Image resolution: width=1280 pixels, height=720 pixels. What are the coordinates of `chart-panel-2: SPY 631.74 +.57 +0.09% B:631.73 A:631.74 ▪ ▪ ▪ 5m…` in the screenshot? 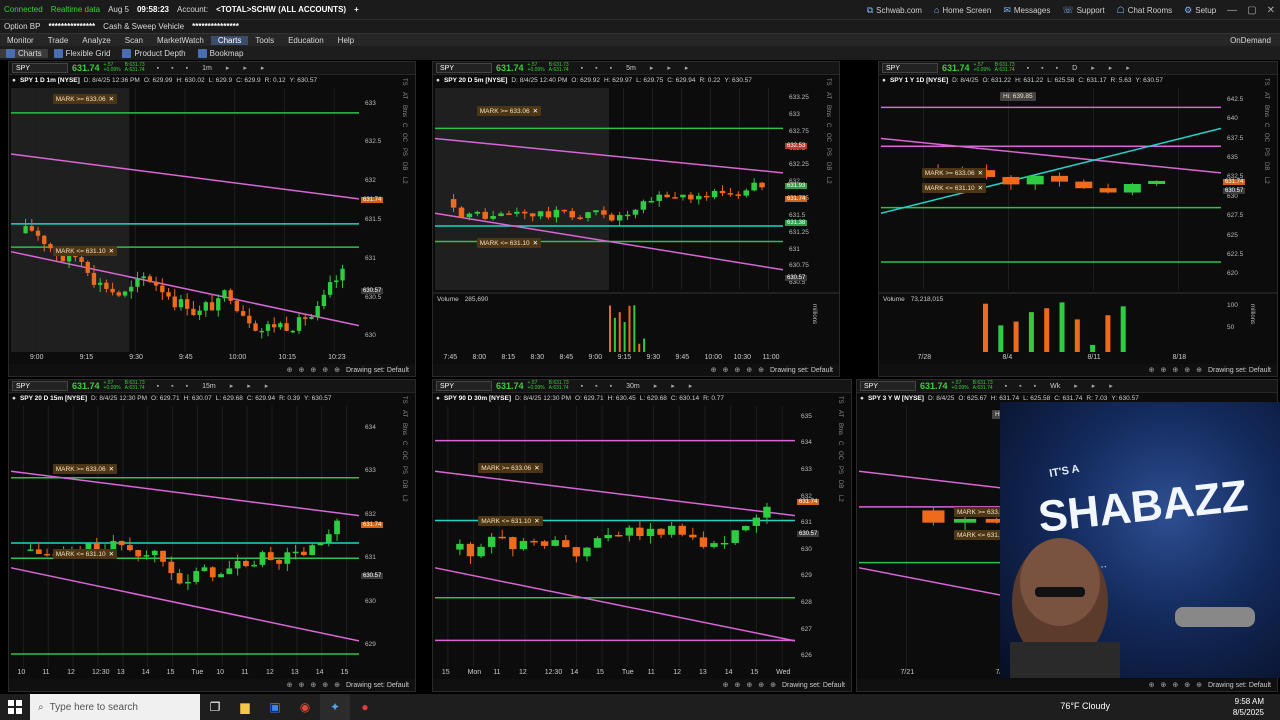 It's located at (636, 219).